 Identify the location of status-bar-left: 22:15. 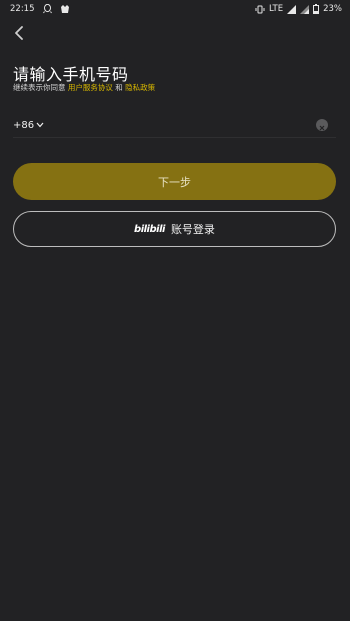
(35, 9).